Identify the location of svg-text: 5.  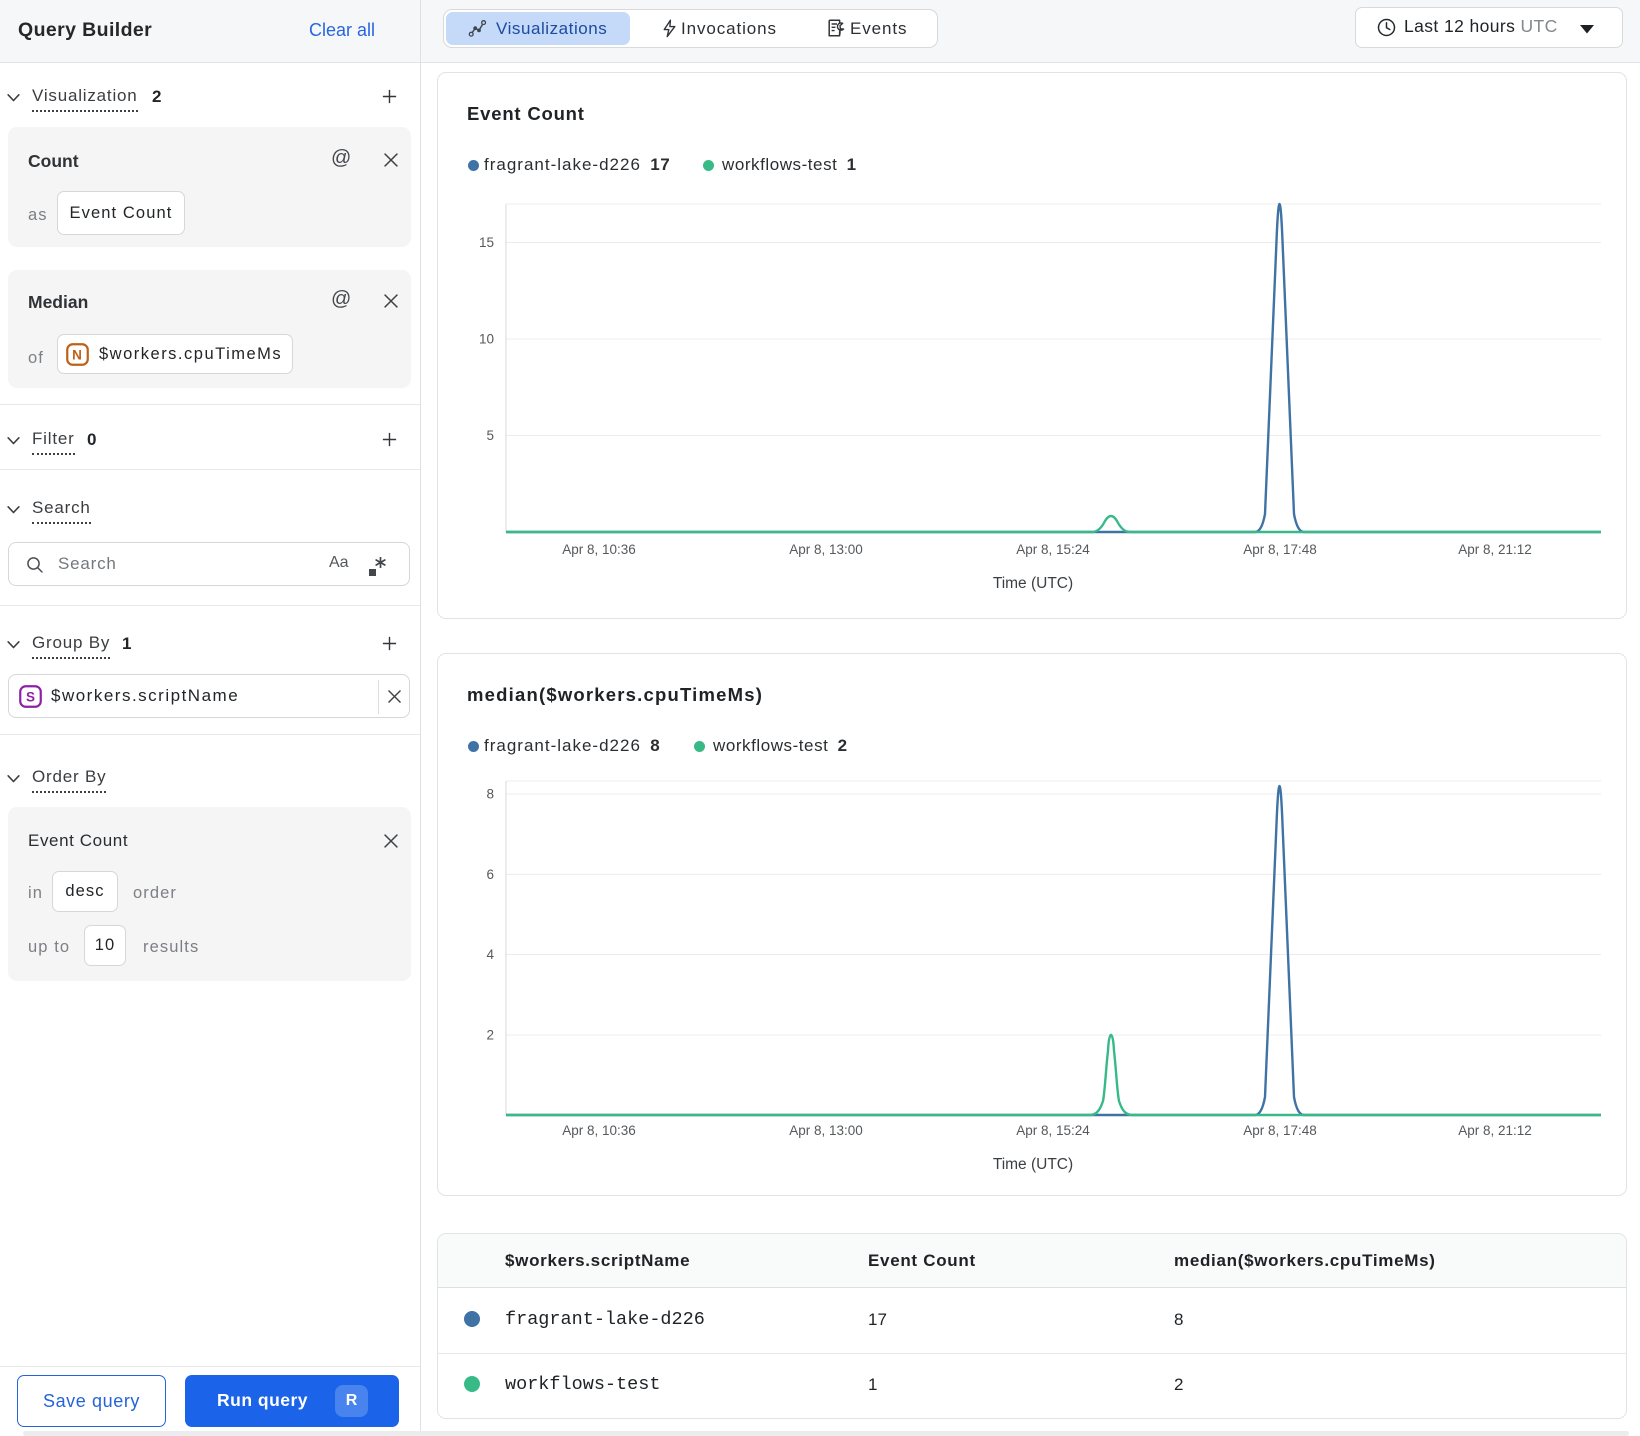
(490, 435).